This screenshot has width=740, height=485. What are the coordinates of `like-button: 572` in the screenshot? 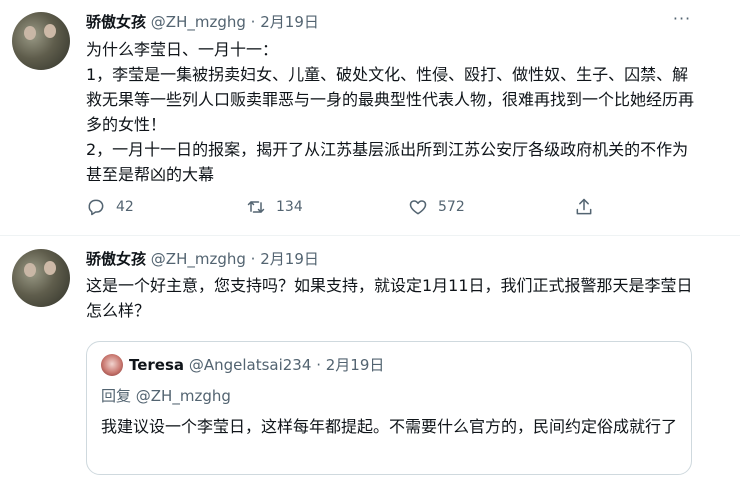 It's located at (436, 207).